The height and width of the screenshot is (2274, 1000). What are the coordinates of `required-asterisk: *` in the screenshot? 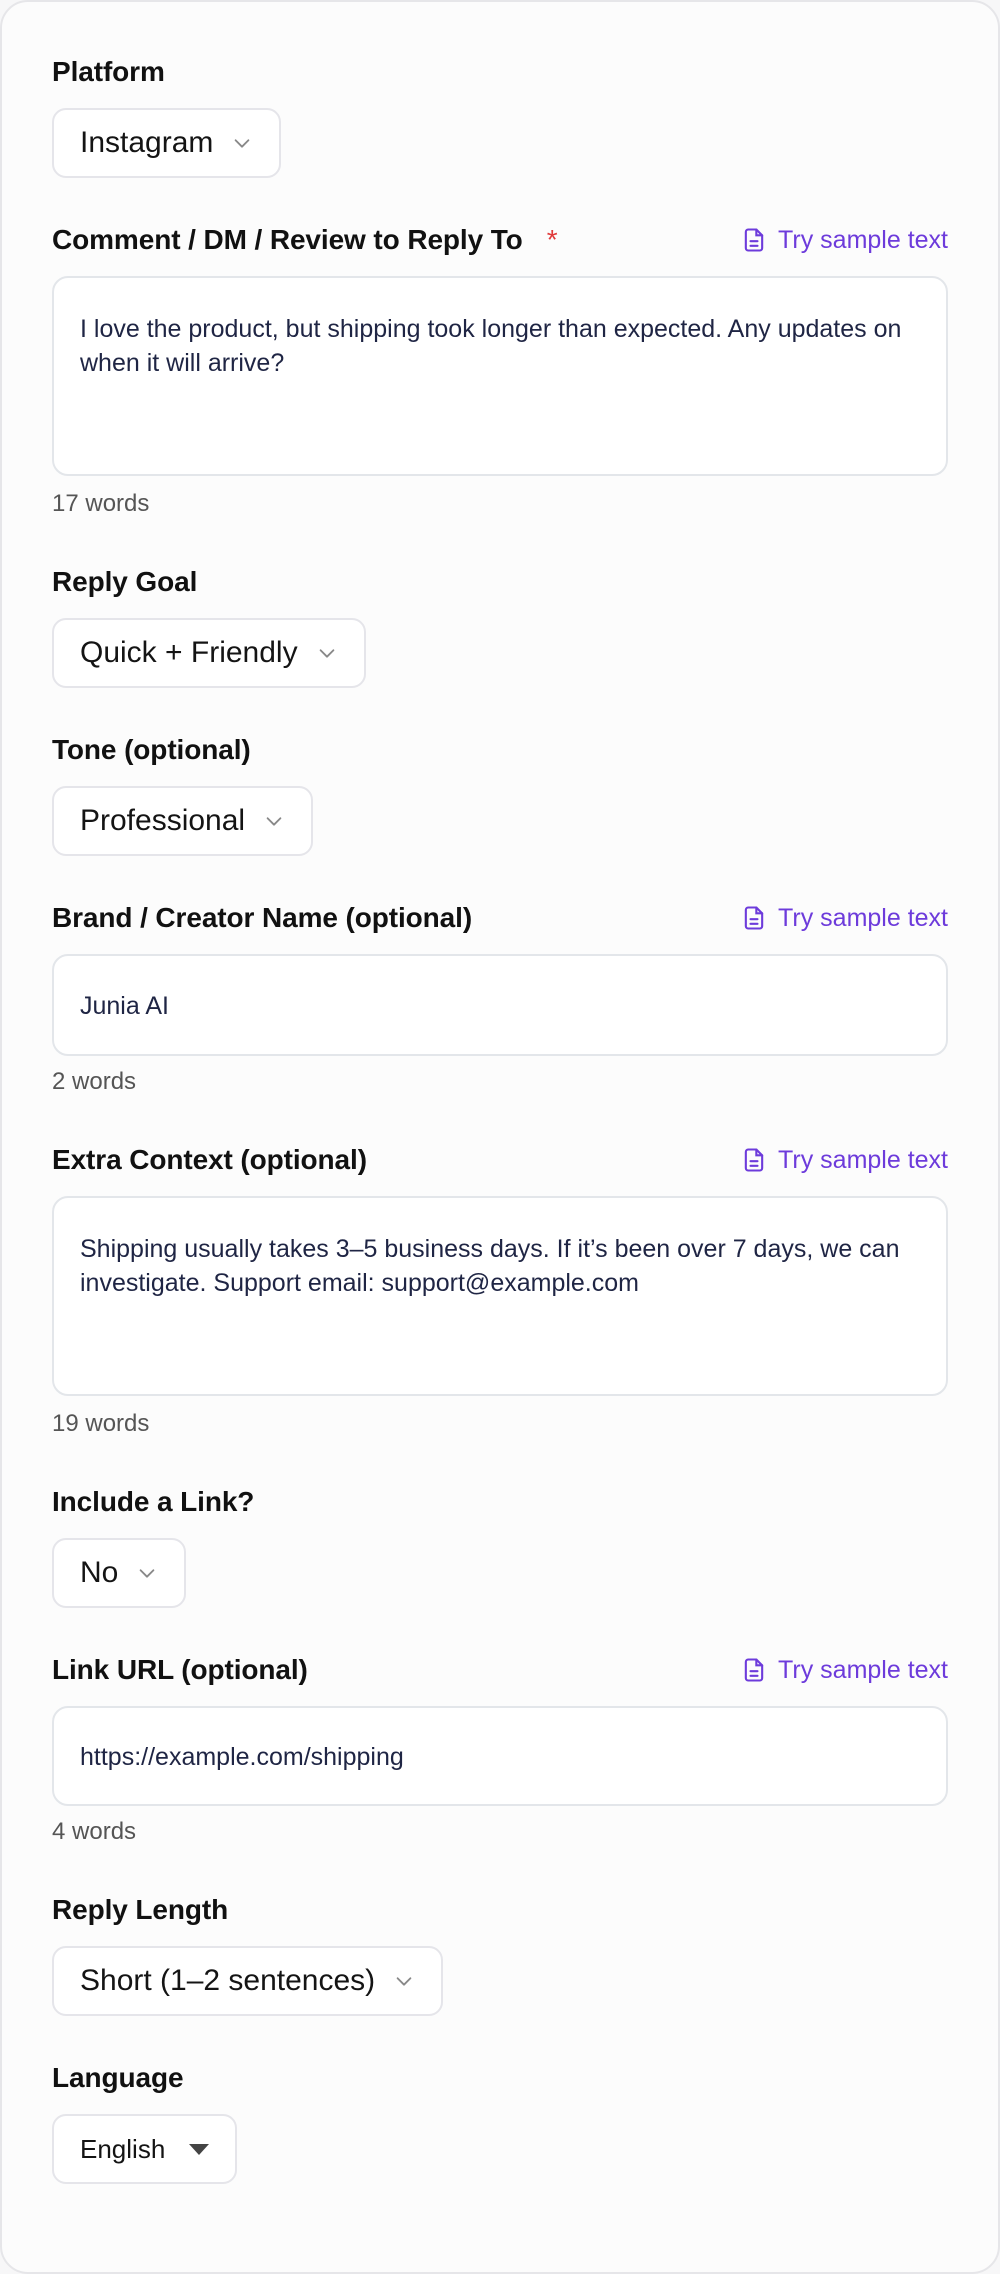 It's located at (552, 239).